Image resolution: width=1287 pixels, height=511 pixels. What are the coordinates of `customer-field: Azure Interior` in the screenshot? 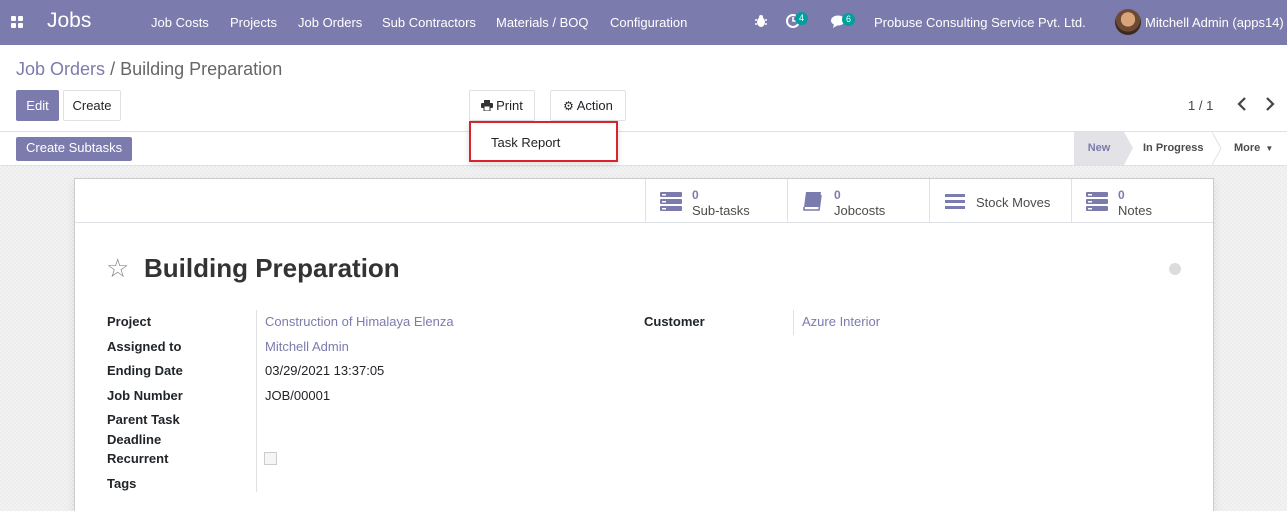 It's located at (841, 321).